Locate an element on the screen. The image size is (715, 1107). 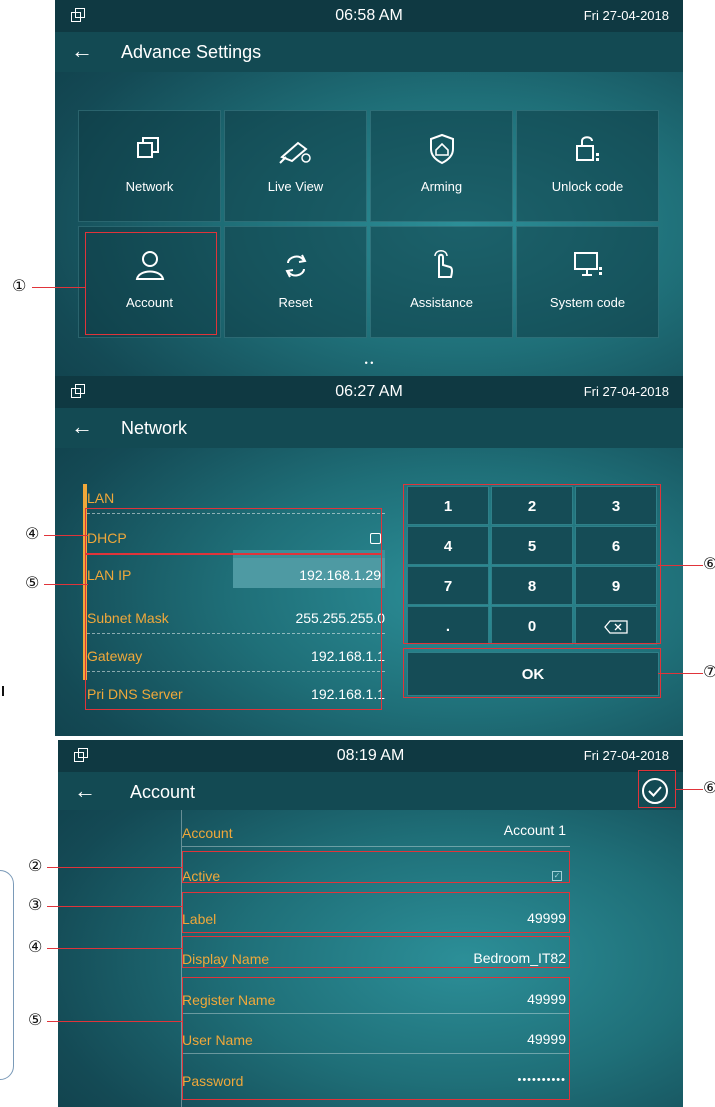
title-bar: ← Advance Settings is located at coordinates (369, 52).